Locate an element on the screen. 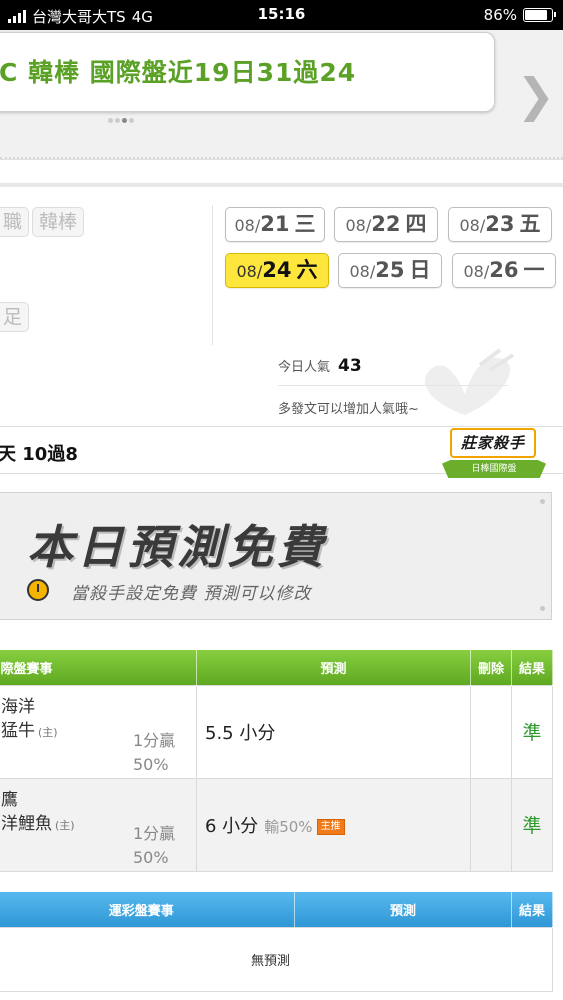  empty-message: 無預測 is located at coordinates (276, 959).